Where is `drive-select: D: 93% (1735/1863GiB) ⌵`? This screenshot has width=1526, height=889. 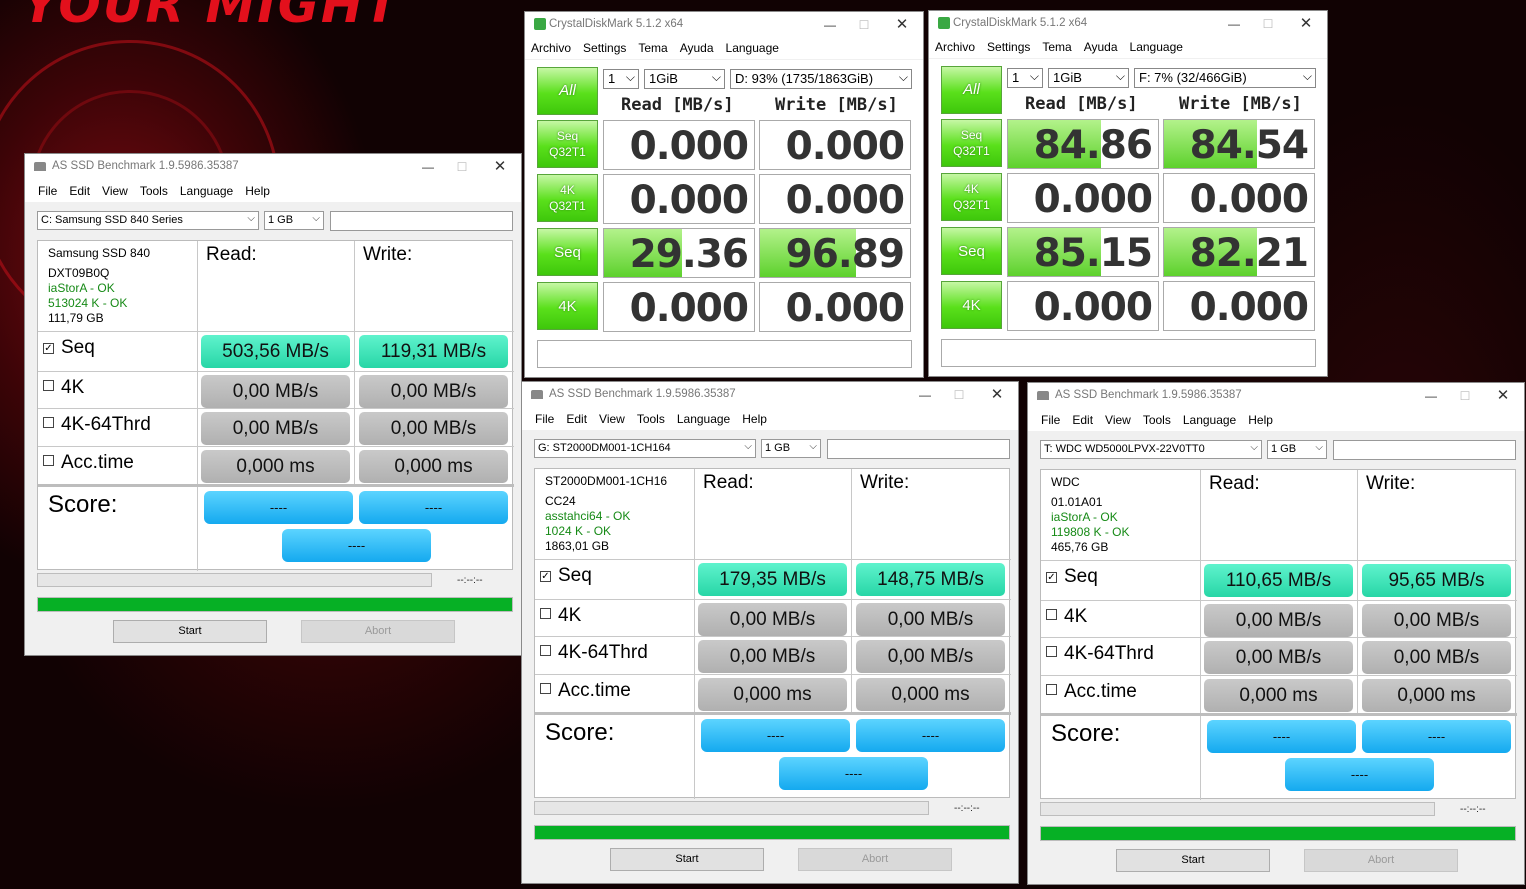
drive-select: D: 93% (1735/1863GiB) ⌵ is located at coordinates (821, 79).